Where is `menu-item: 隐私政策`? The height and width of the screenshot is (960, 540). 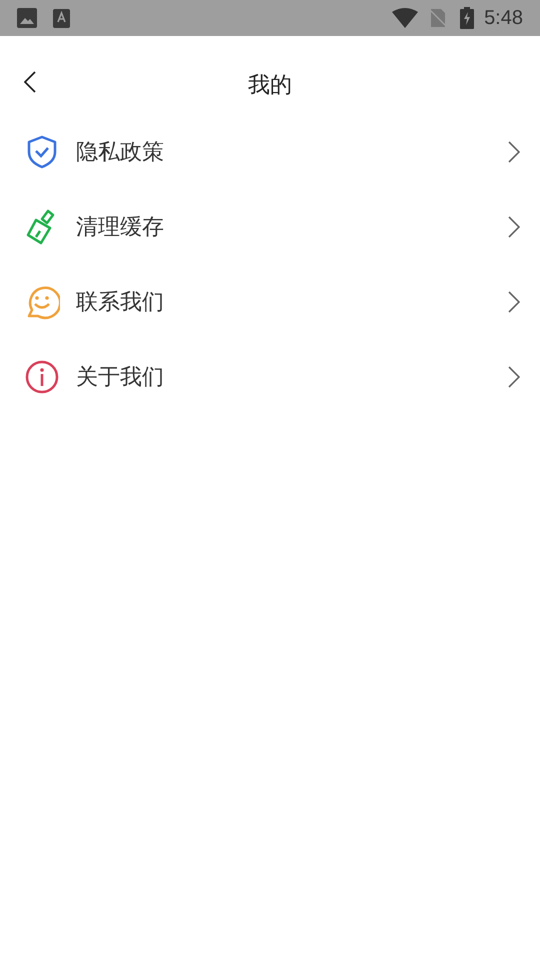
menu-item: 隐私政策 is located at coordinates (270, 151).